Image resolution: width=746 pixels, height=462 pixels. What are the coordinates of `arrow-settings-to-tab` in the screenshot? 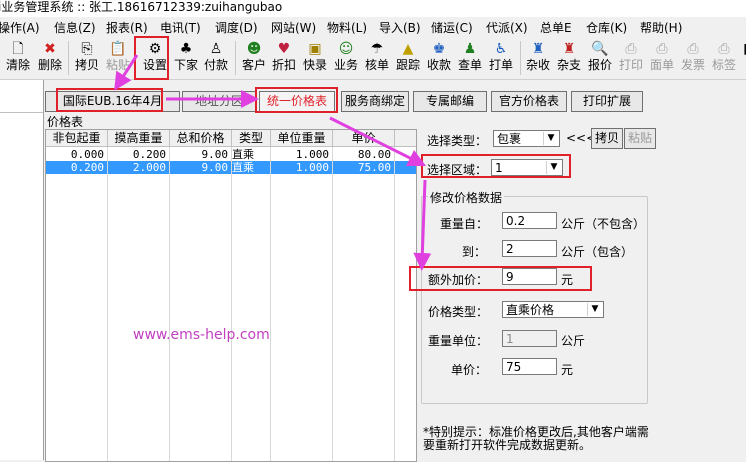 It's located at (126, 72).